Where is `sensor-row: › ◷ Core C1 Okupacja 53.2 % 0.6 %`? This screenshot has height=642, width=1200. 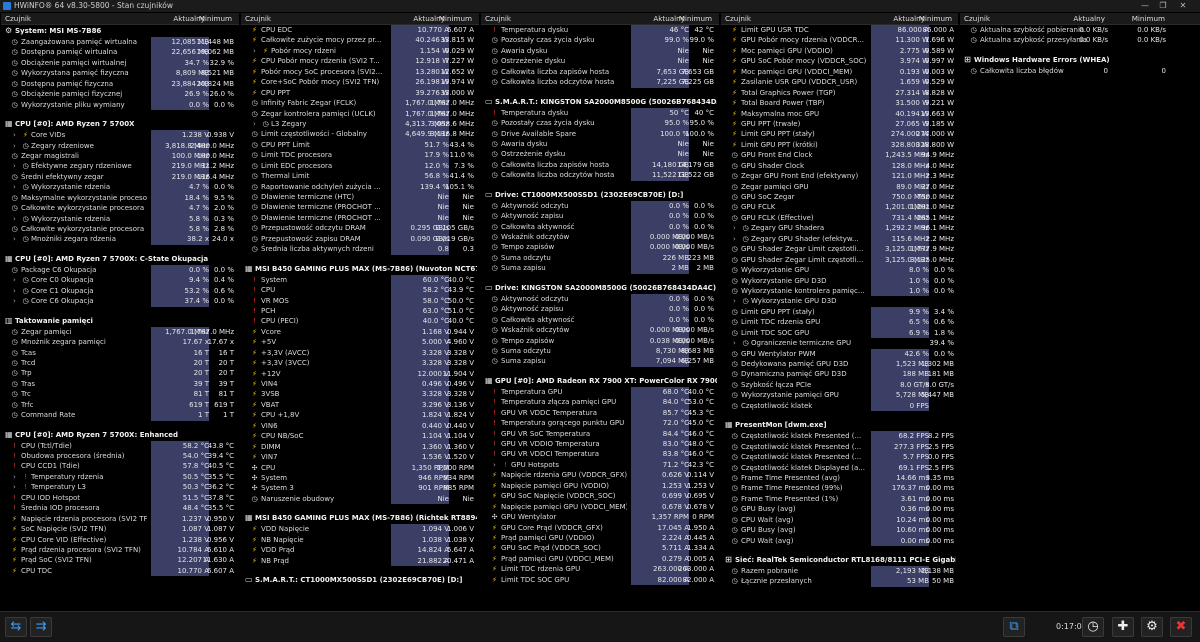 sensor-row: › ◷ Core C1 Okupacja 53.2 % 0.6 % is located at coordinates (120, 291).